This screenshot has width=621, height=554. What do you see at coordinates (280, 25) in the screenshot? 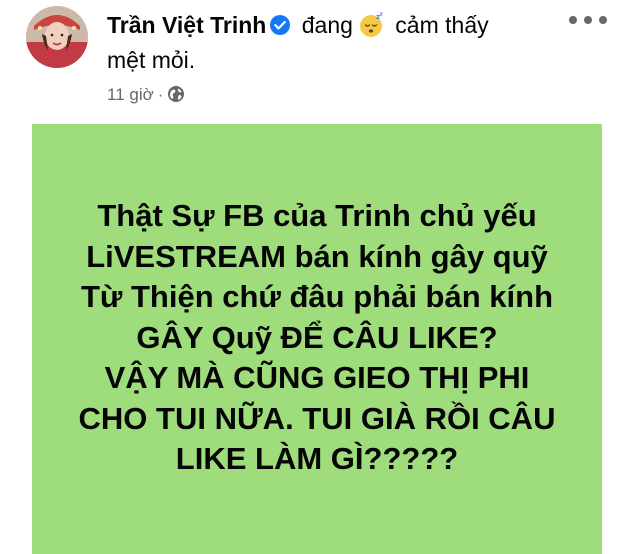
I see `verified-badge-icon` at bounding box center [280, 25].